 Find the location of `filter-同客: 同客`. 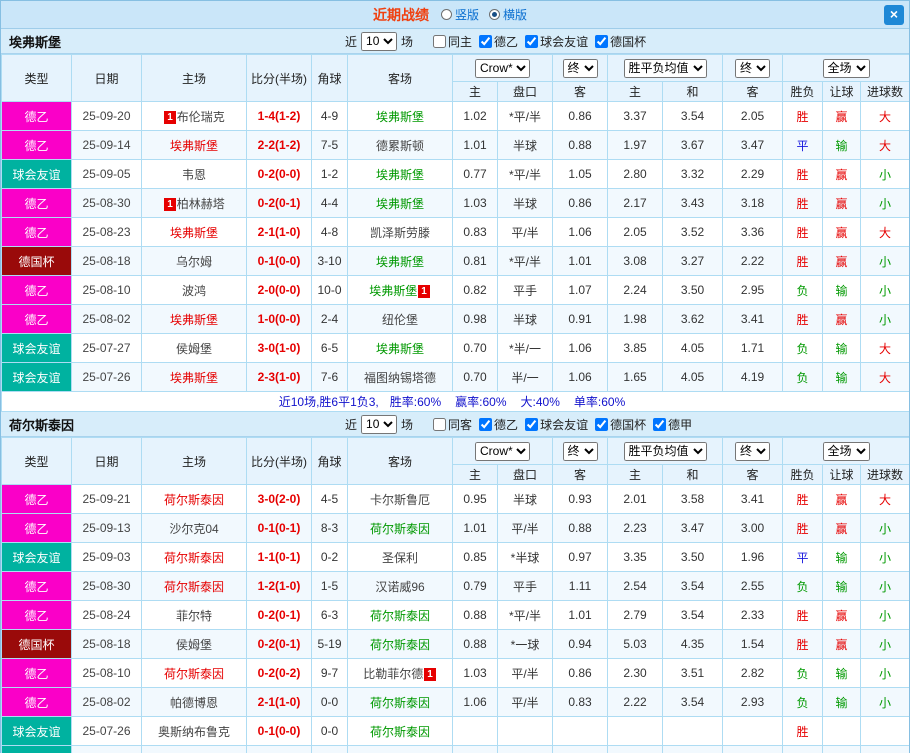

filter-同客: 同客 is located at coordinates (452, 424).